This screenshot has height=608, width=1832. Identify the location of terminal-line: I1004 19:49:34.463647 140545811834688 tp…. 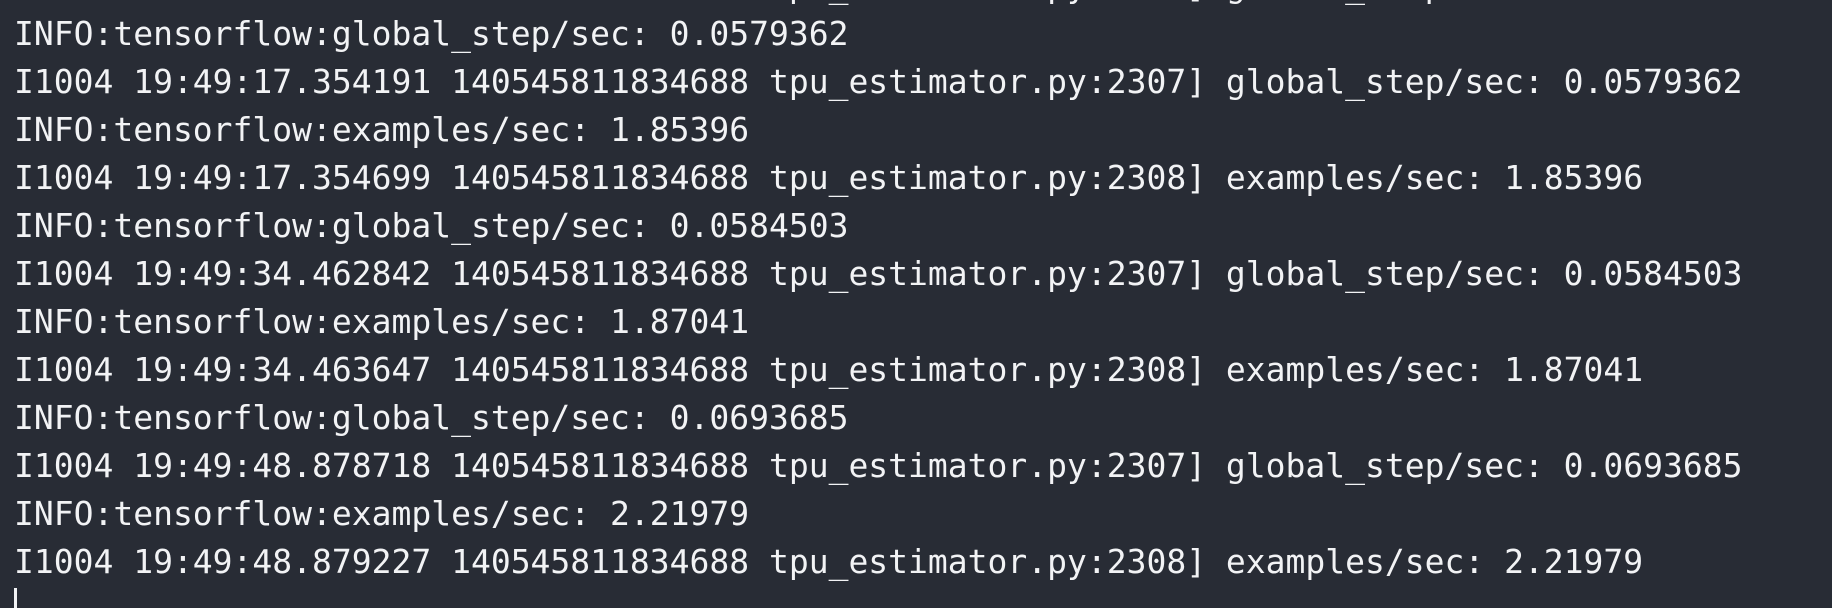
(829, 369).